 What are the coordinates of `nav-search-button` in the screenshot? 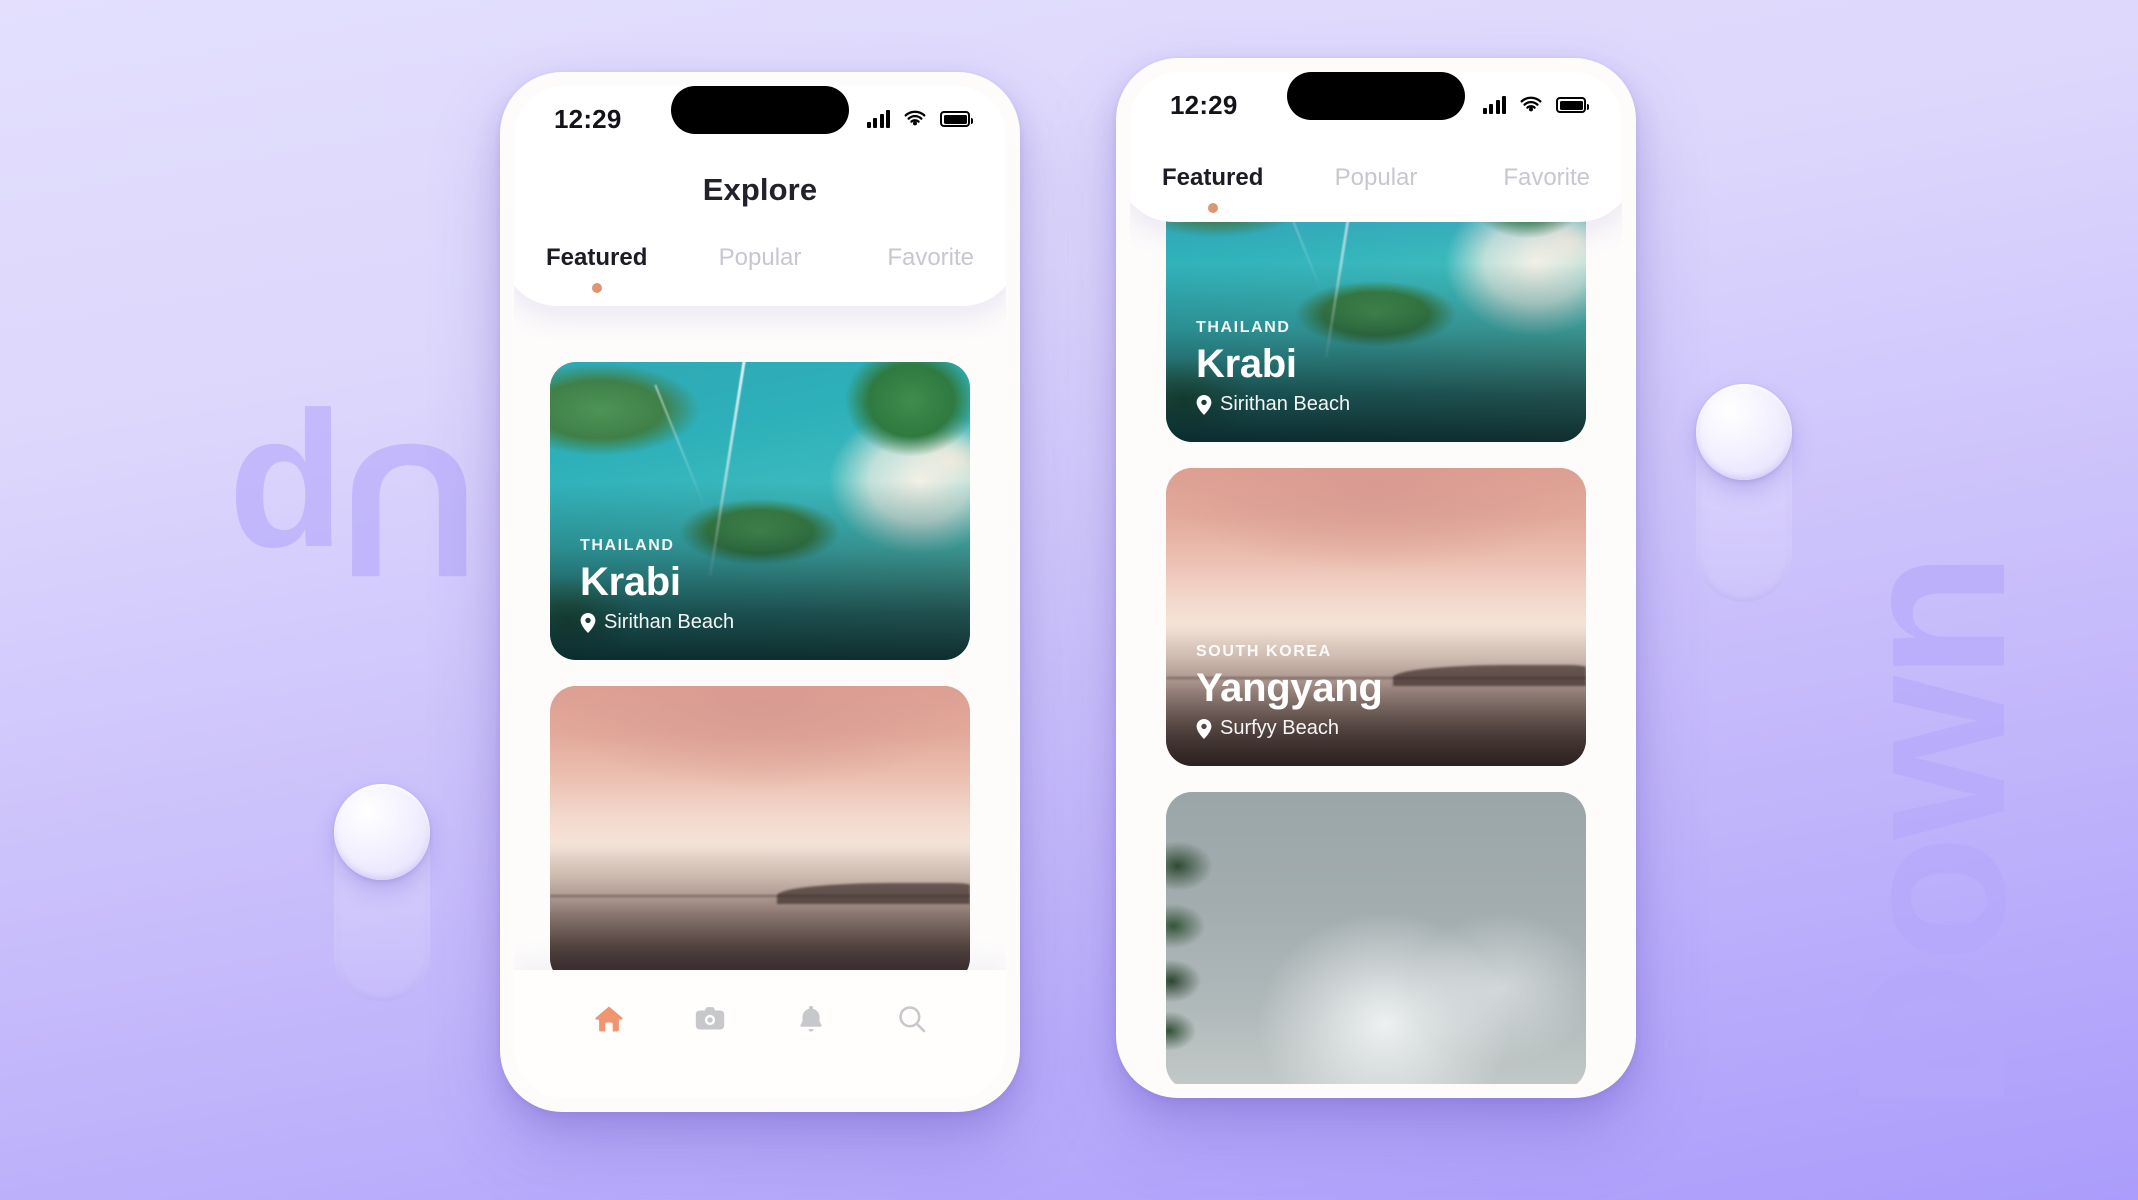 It's located at (912, 1021).